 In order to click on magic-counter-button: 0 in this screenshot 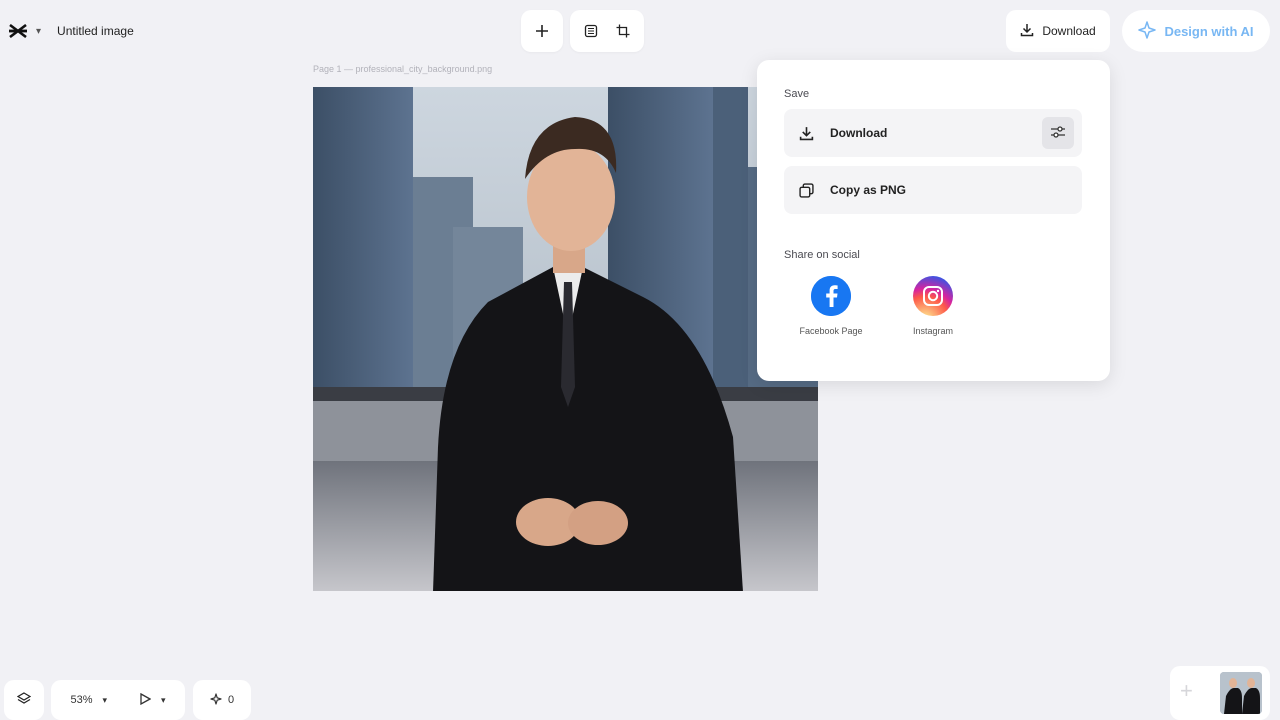, I will do `click(222, 700)`.